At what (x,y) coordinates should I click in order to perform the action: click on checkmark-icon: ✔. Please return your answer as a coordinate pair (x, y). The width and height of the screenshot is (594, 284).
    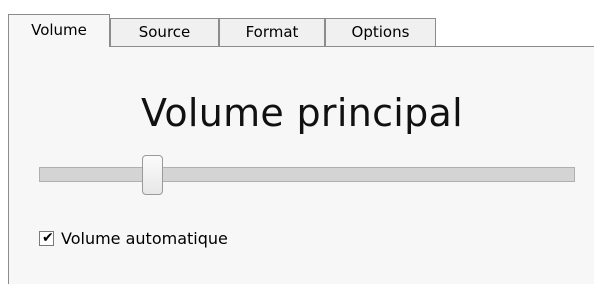
    Looking at the image, I should click on (48, 238).